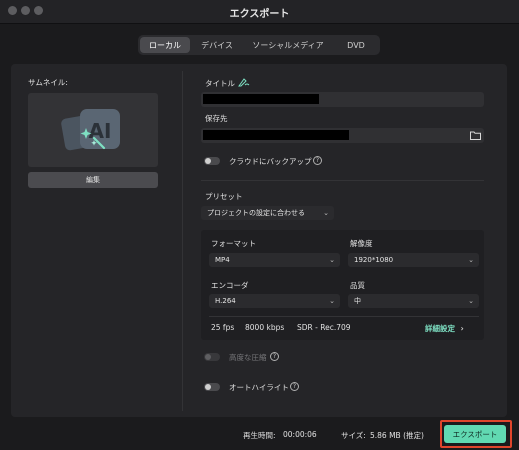 The image size is (519, 450). I want to click on format-dropdown: MP4 ⌄, so click(274, 260).